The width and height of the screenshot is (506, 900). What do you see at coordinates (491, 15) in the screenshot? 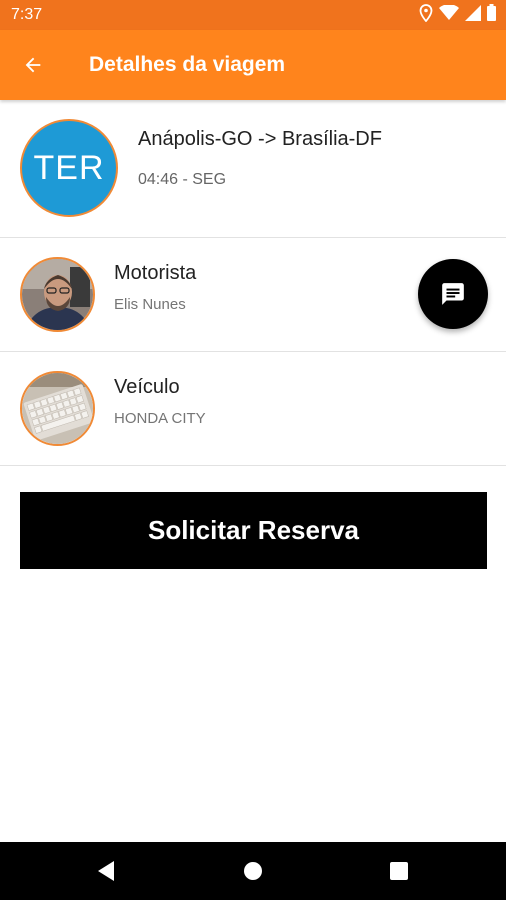
I see `battery-icon` at bounding box center [491, 15].